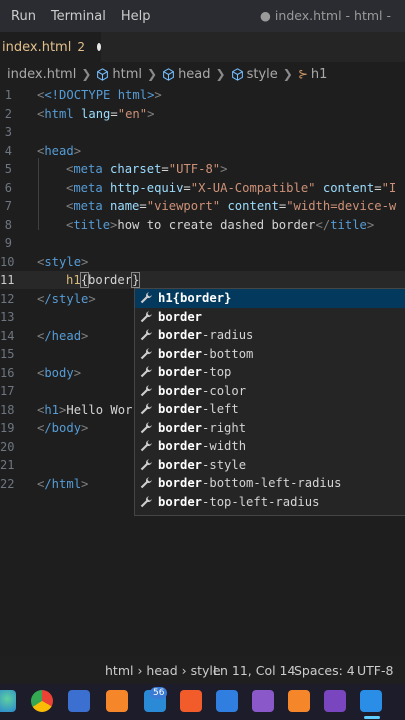 The height and width of the screenshot is (720, 405). I want to click on suggestion-rest: -right, so click(224, 427).